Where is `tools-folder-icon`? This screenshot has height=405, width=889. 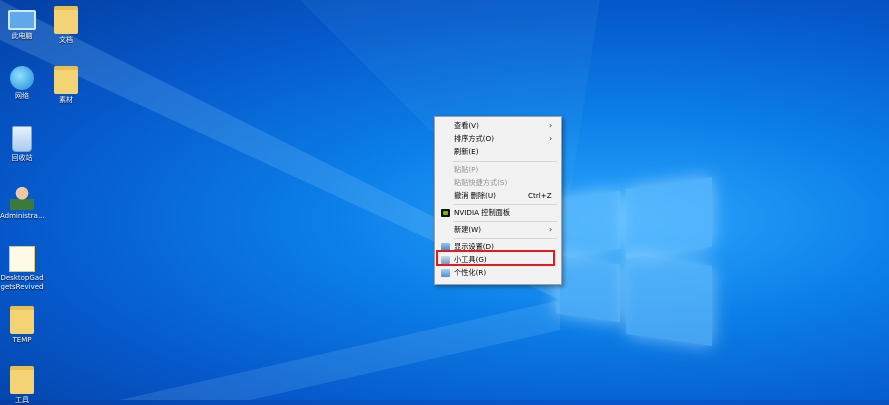 tools-folder-icon is located at coordinates (22, 380).